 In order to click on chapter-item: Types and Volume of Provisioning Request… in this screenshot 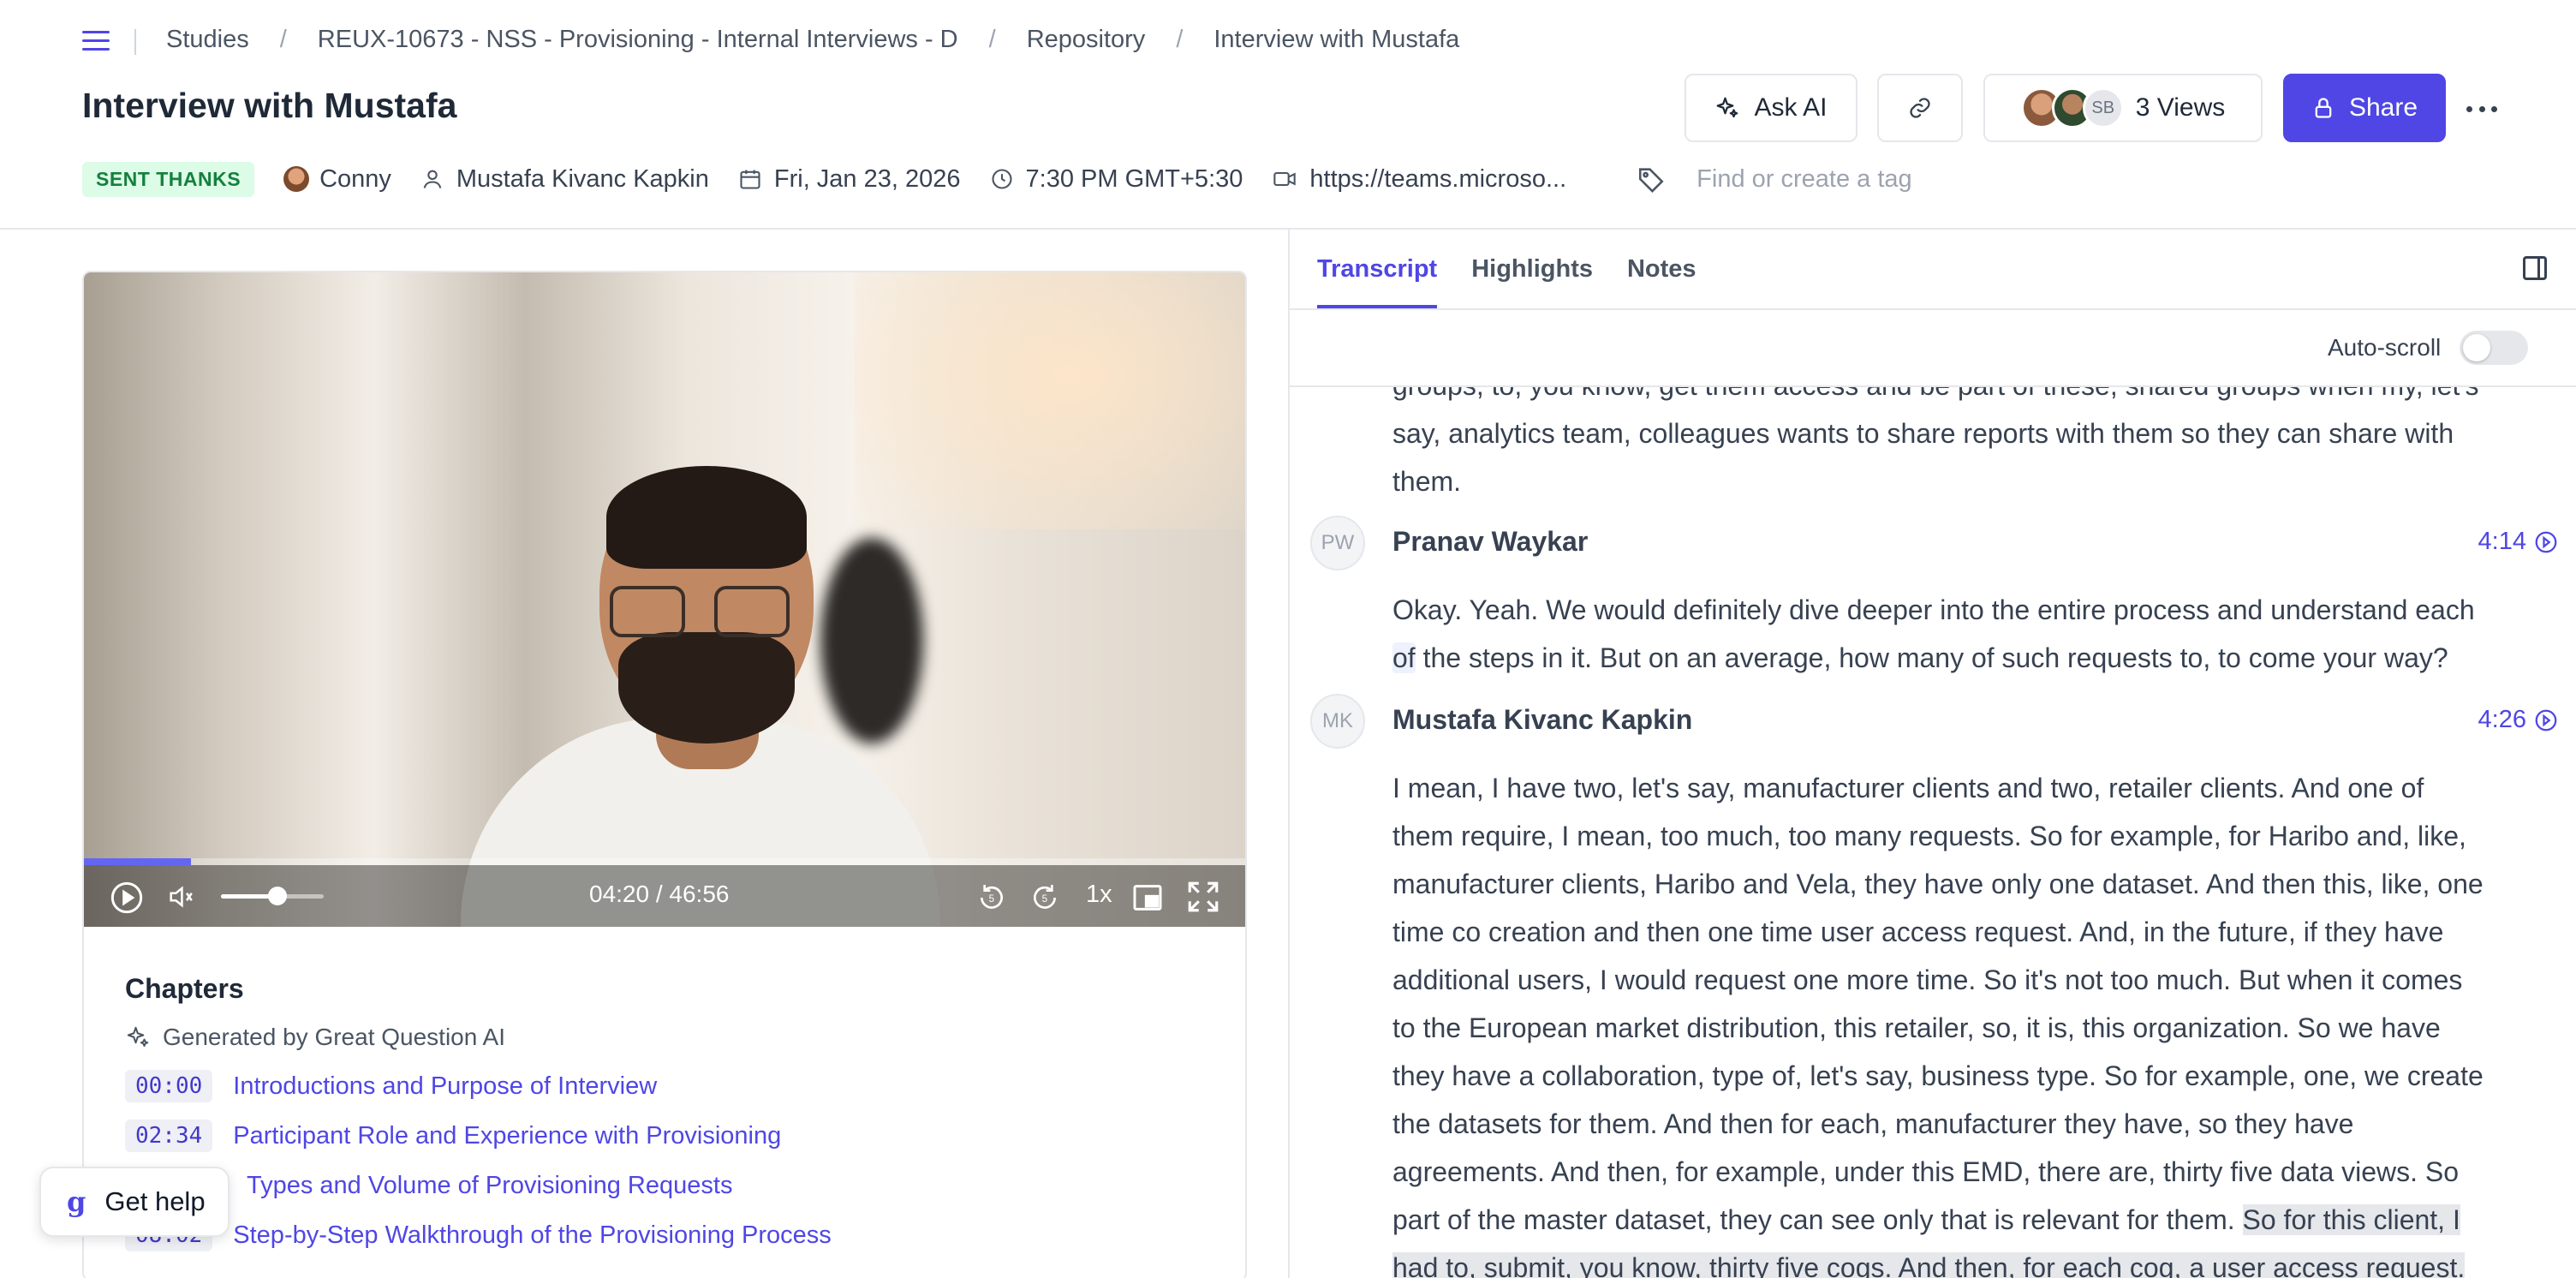, I will do `click(664, 1185)`.